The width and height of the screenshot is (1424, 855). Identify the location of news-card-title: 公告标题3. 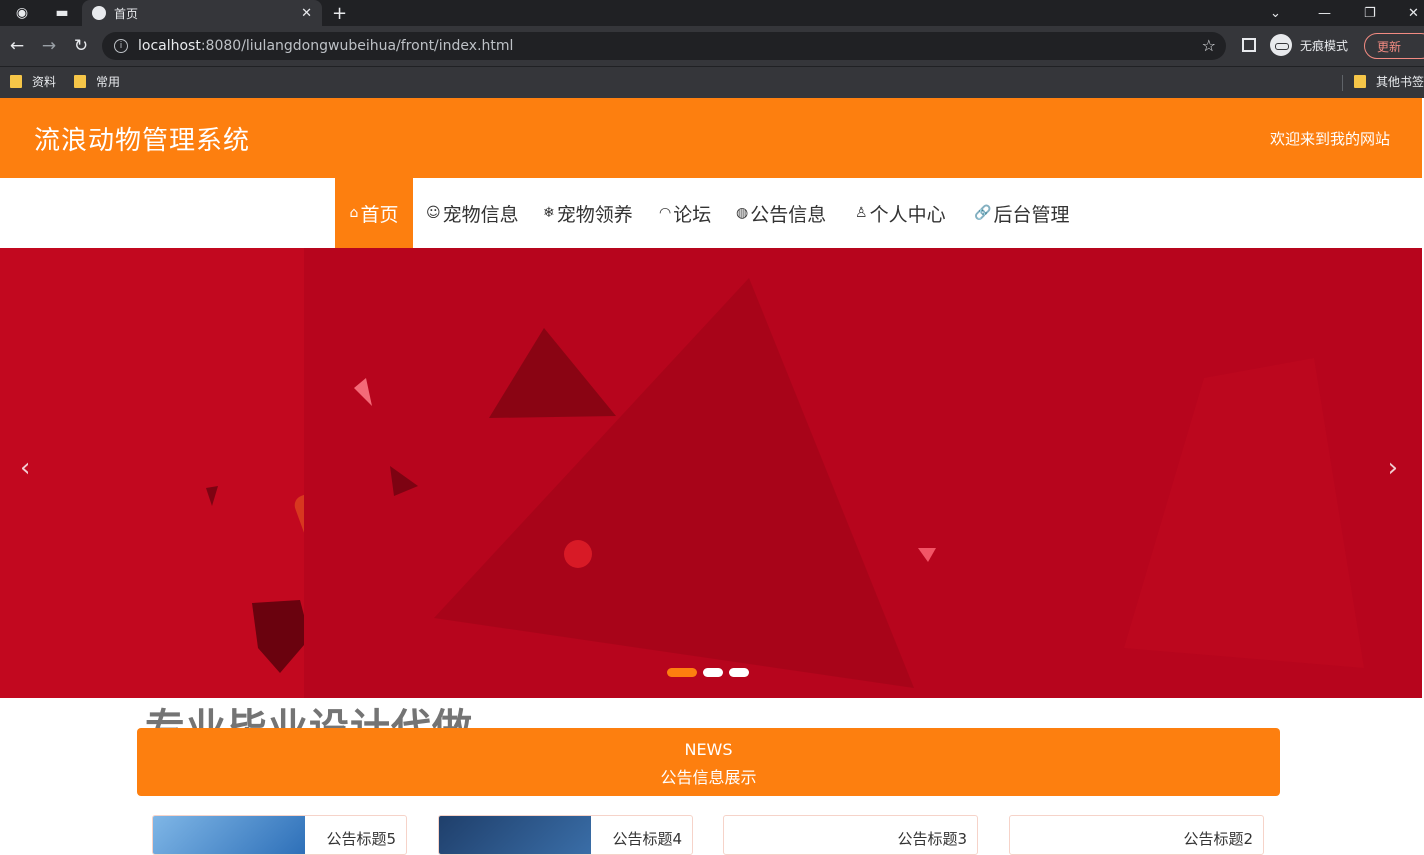
(932, 839).